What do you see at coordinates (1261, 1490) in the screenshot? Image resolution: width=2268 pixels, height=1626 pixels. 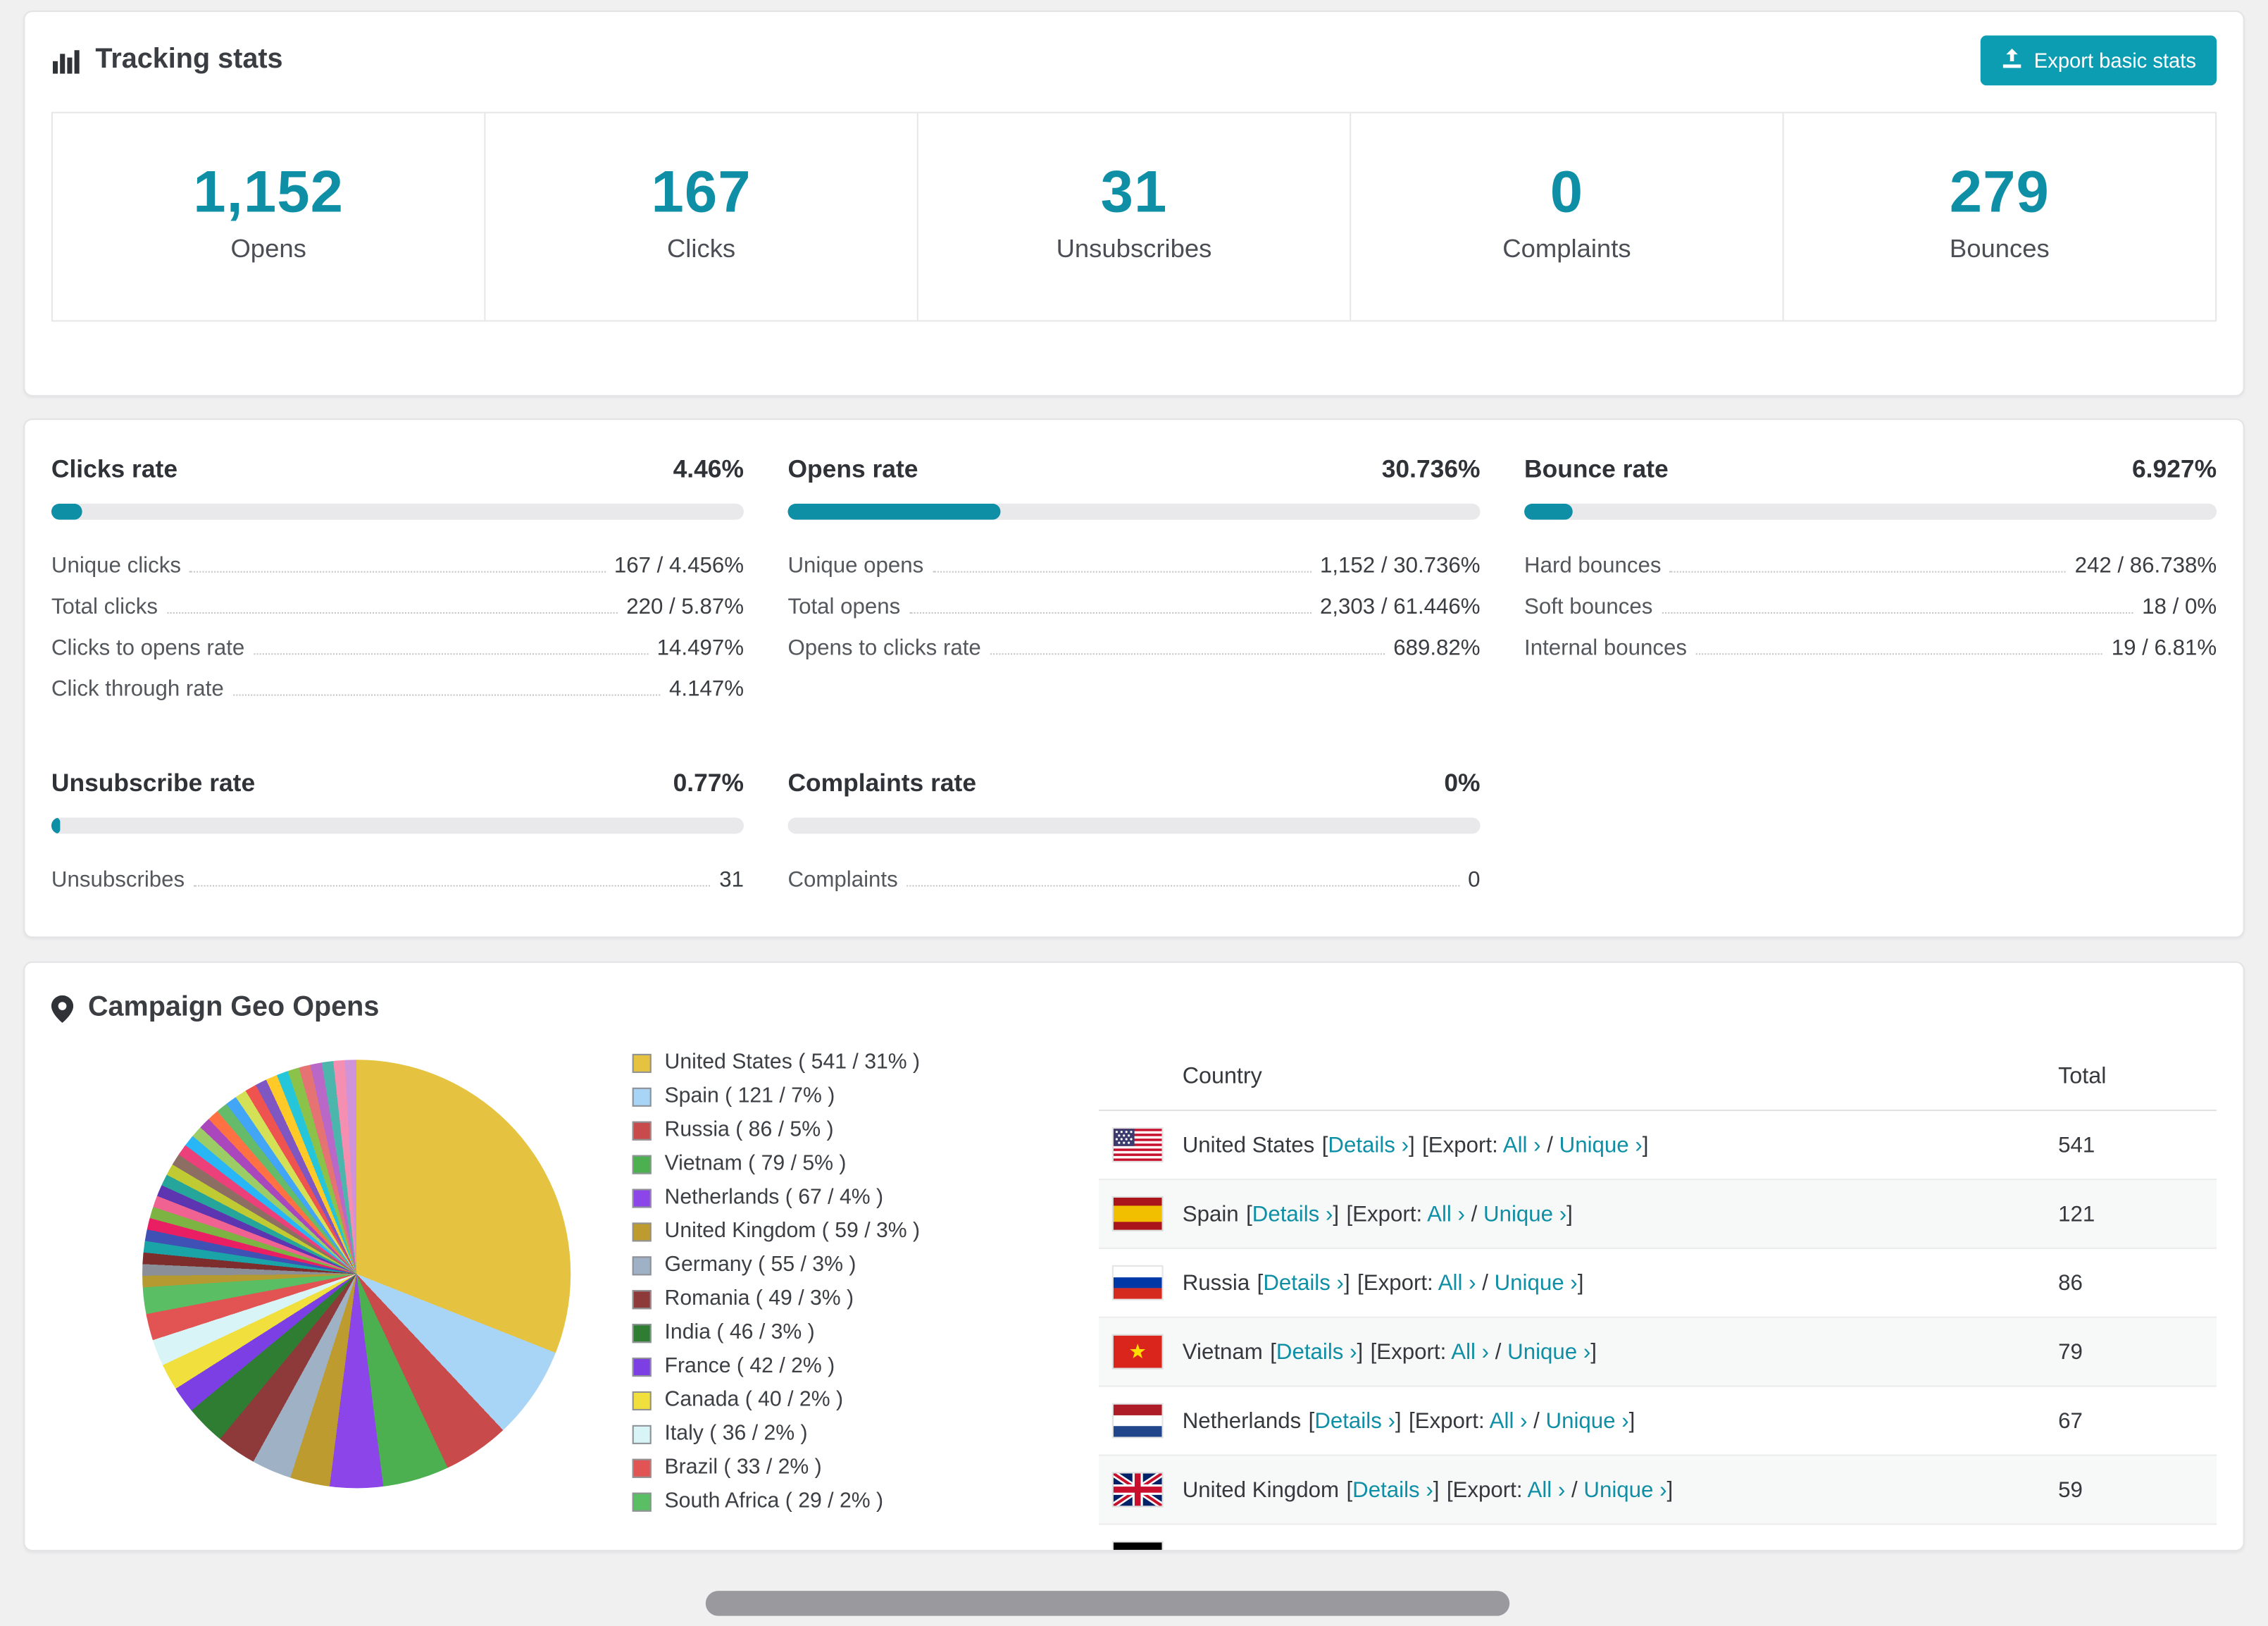 I see `country-name: United Kingdom` at bounding box center [1261, 1490].